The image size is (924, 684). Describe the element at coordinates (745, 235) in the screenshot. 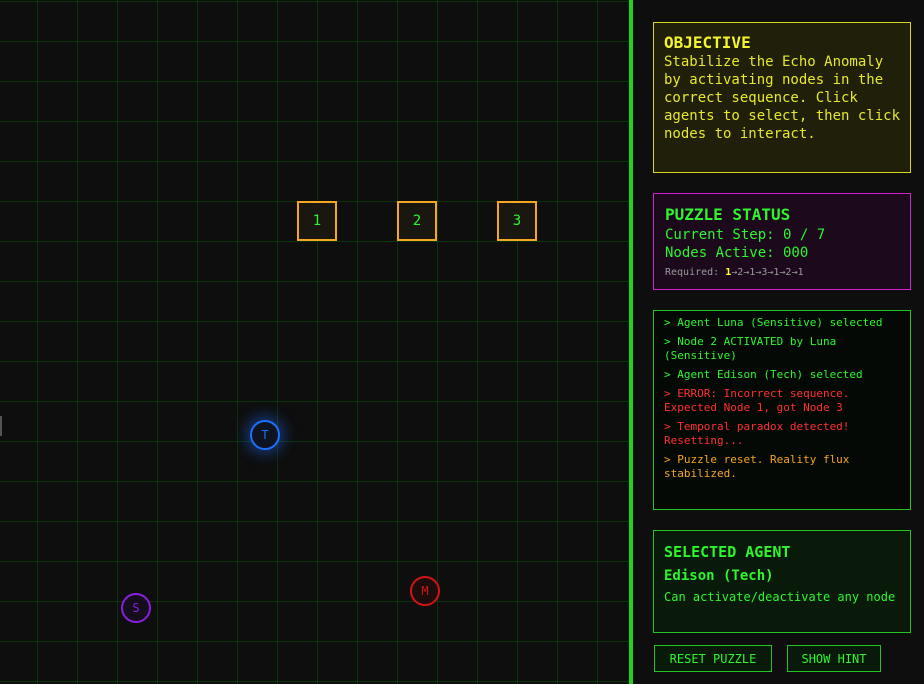

I see `current-step: Current Step: 0 / 7` at that location.